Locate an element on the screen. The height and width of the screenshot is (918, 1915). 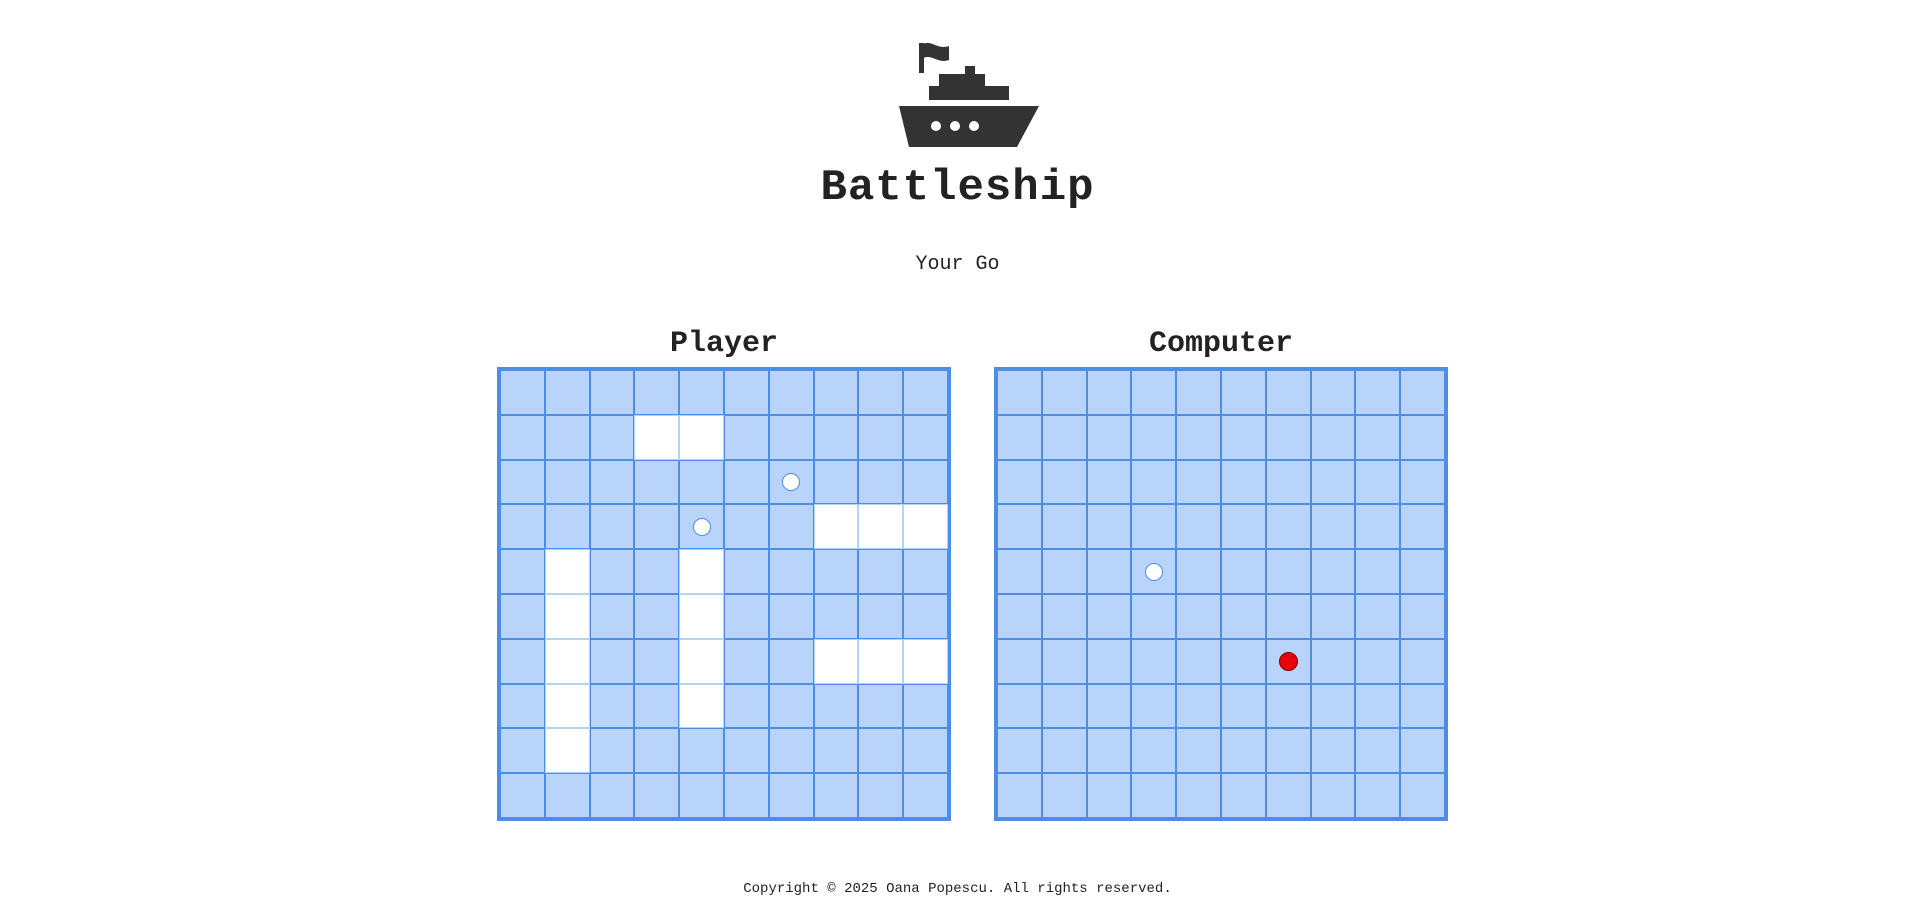
computer-board is located at coordinates (1221, 594).